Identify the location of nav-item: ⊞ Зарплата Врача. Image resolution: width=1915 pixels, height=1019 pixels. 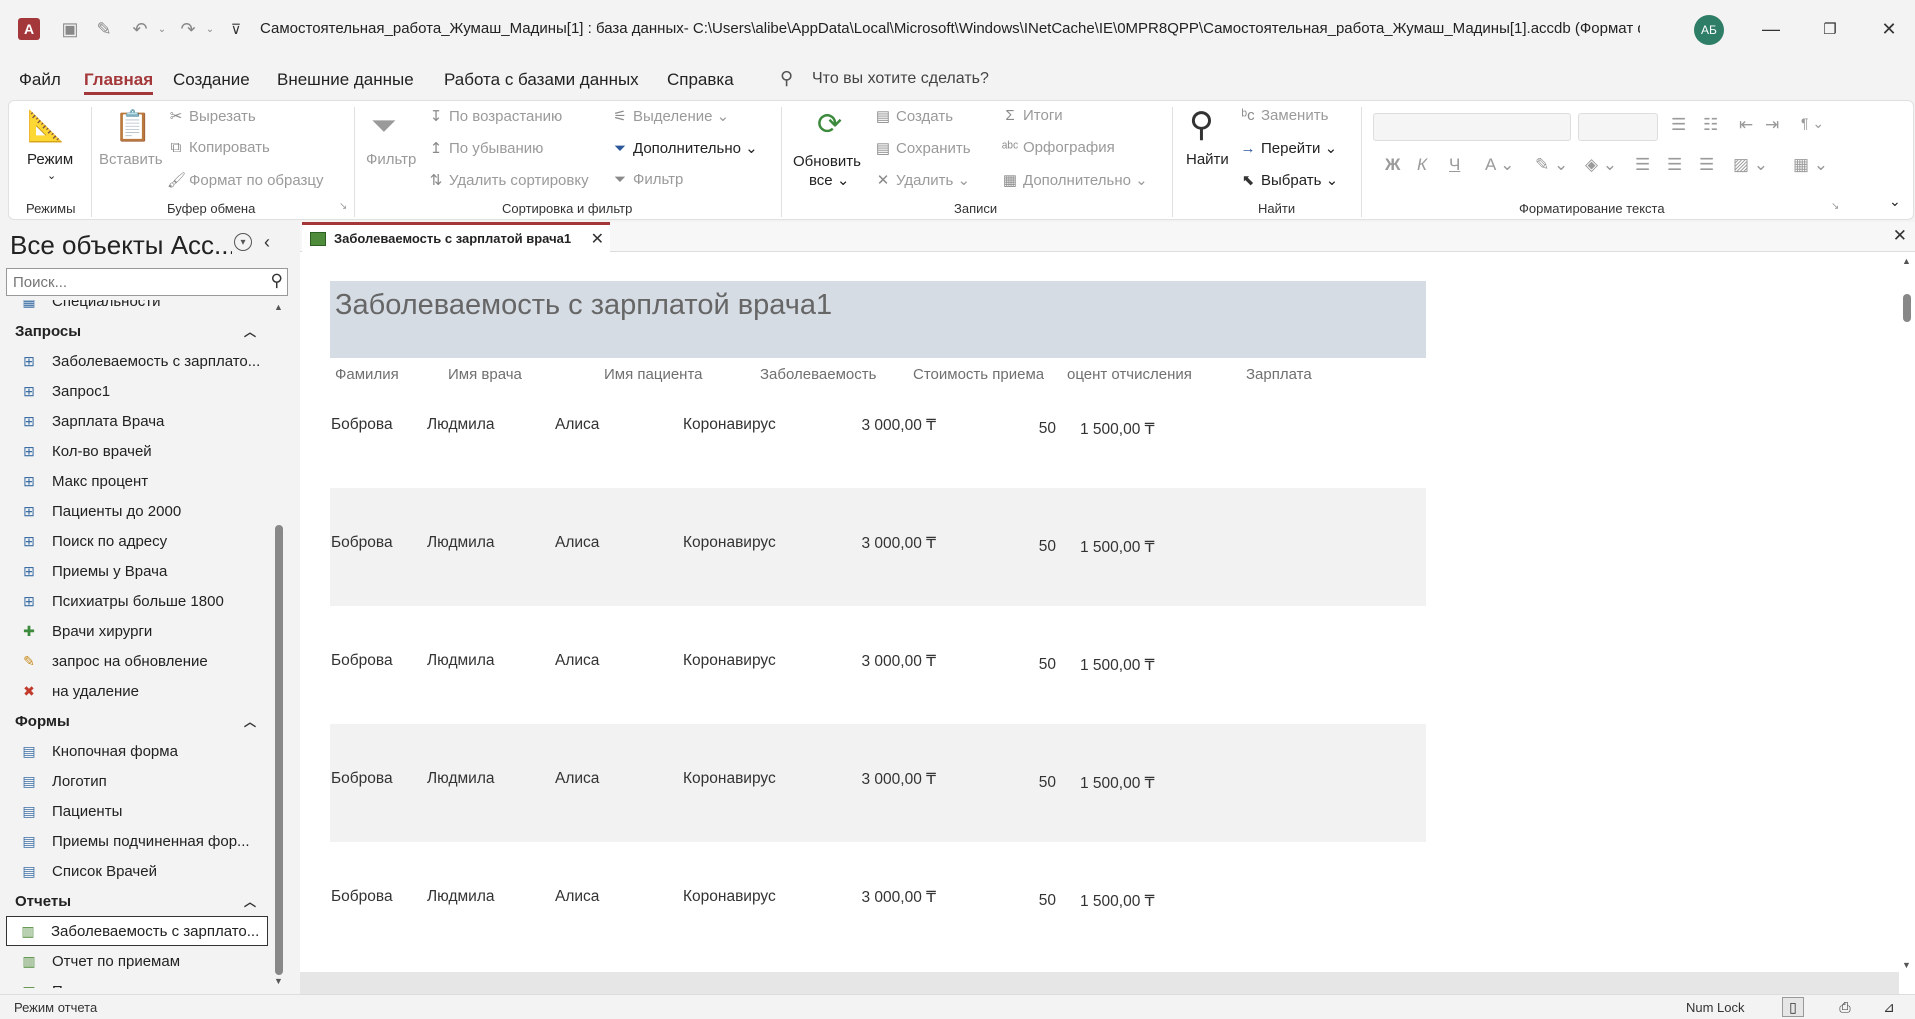
(135, 421).